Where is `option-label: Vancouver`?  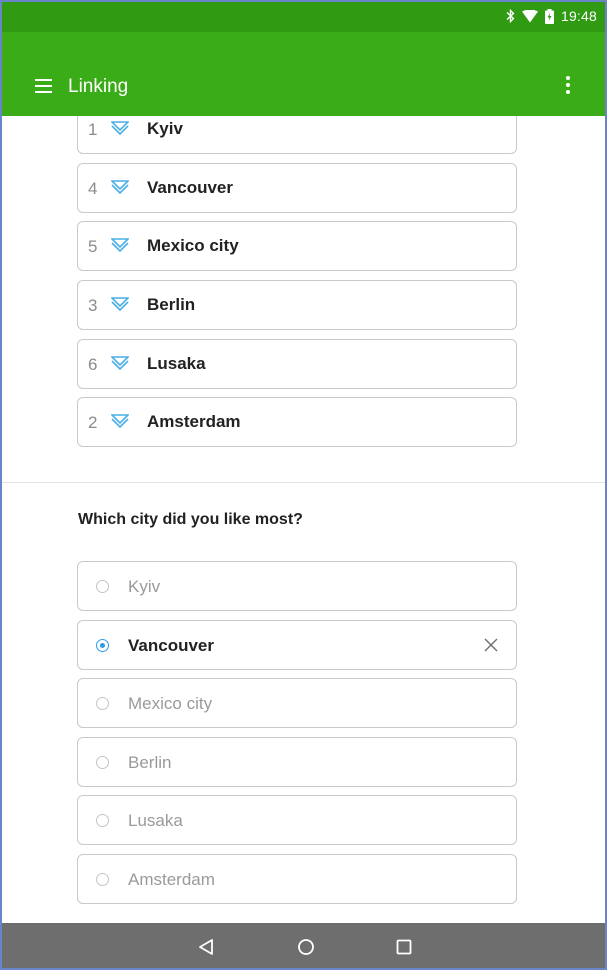 option-label: Vancouver is located at coordinates (171, 645).